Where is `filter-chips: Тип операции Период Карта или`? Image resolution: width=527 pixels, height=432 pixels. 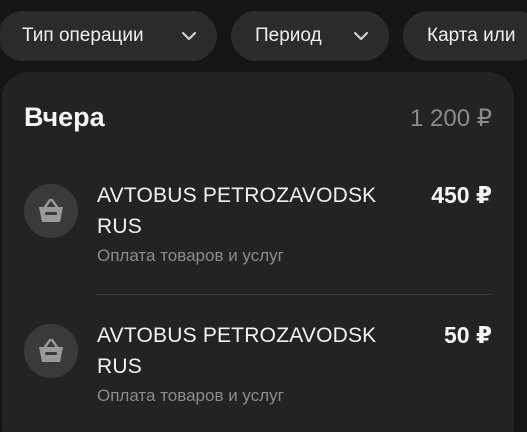
filter-chips: Тип операции Период Карта или is located at coordinates (263, 36).